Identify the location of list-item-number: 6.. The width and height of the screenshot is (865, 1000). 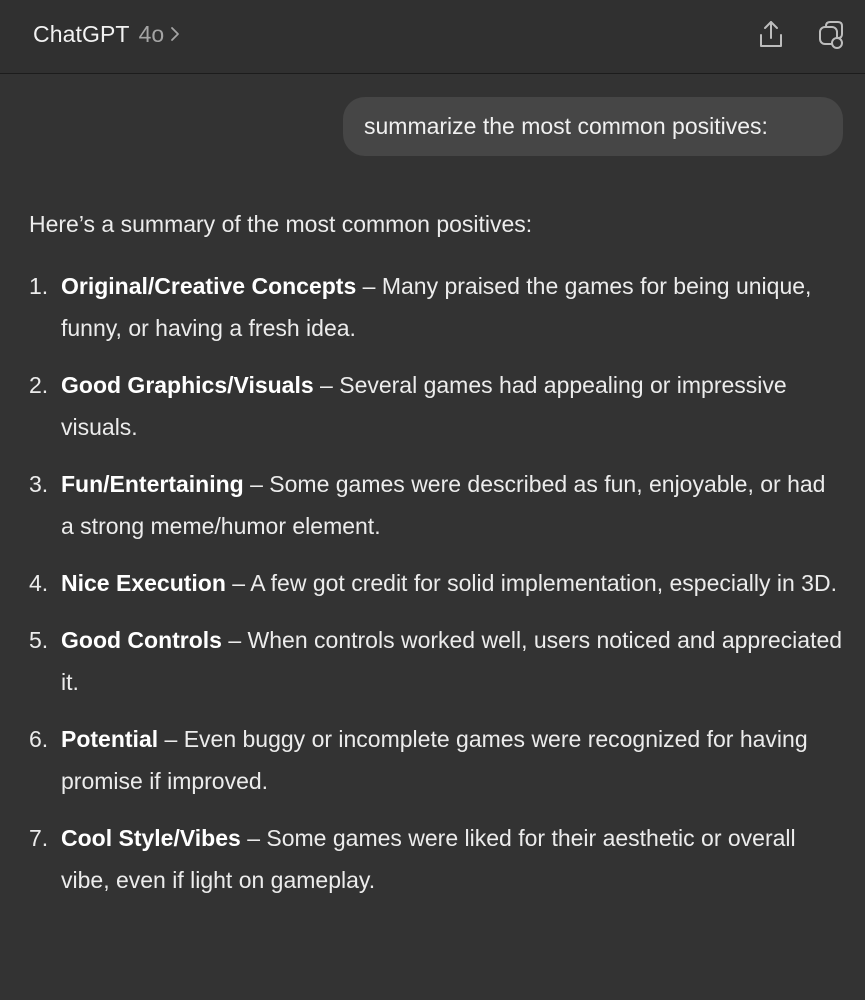
(39, 739).